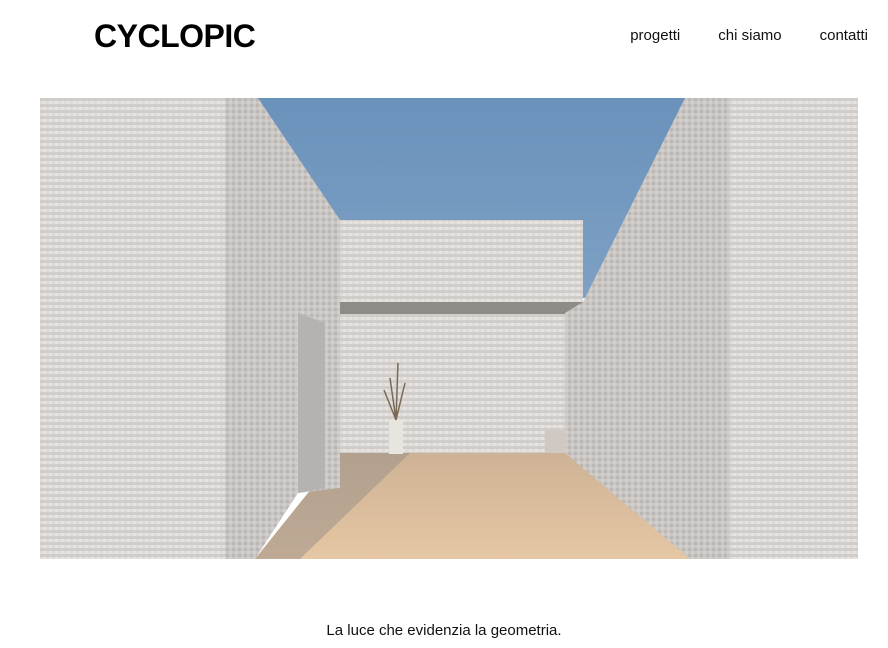 Image resolution: width=888 pixels, height=648 pixels. Describe the element at coordinates (311, 403) in the screenshot. I see `left-doorway` at that location.